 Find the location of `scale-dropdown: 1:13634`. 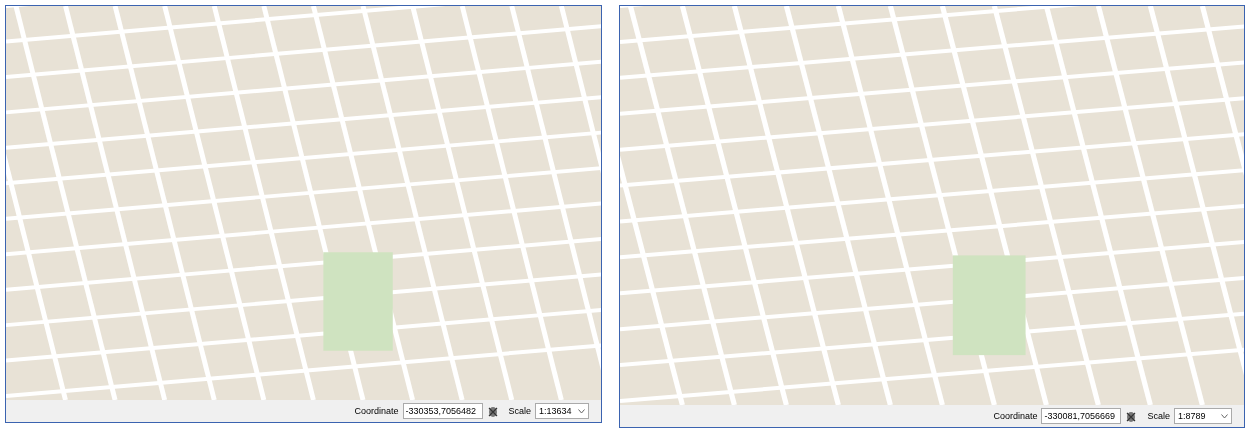

scale-dropdown: 1:13634 is located at coordinates (562, 411).